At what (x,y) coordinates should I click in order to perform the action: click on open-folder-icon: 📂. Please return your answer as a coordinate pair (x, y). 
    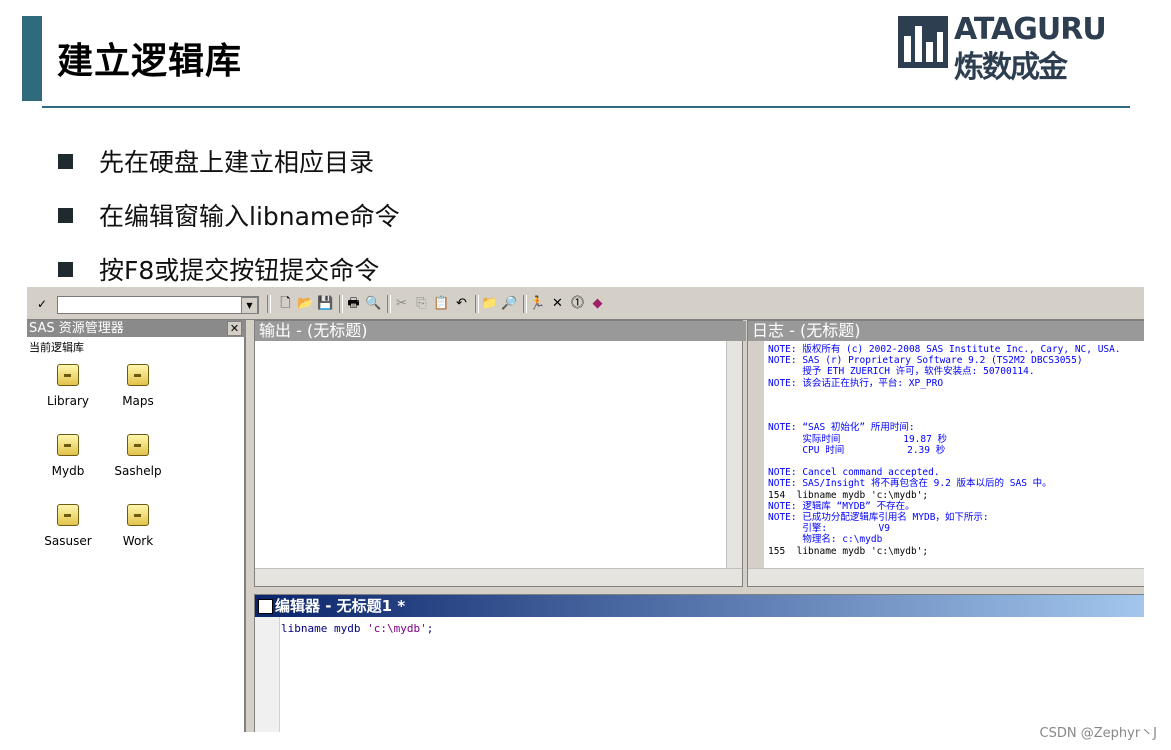
    Looking at the image, I should click on (305, 303).